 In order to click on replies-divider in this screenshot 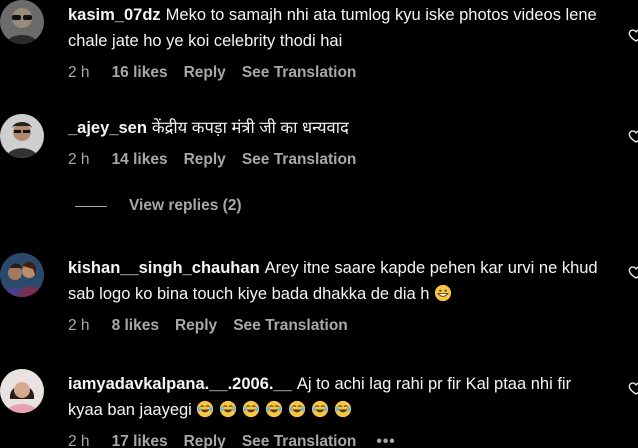, I will do `click(91, 206)`.